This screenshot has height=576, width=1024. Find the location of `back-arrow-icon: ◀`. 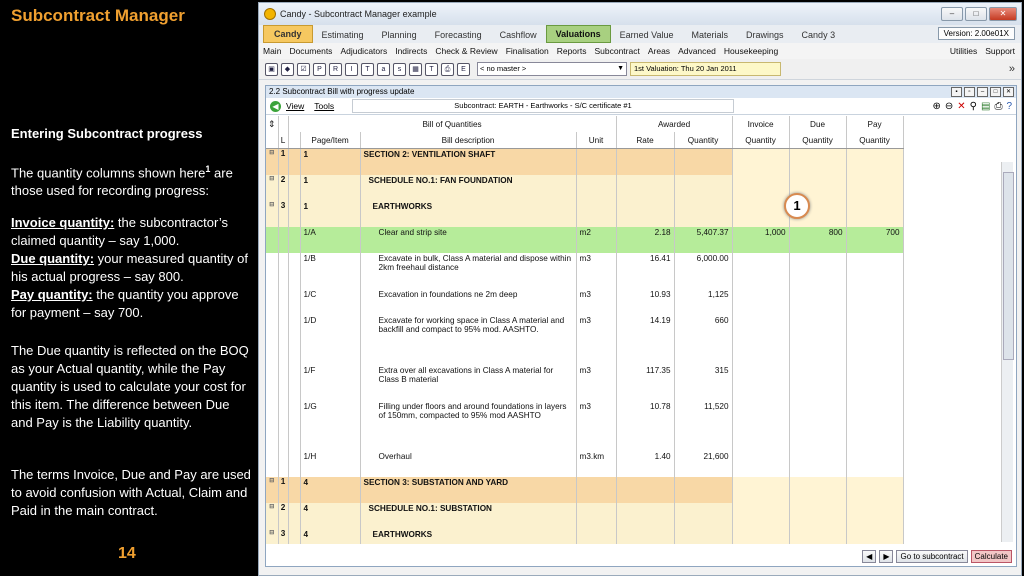

back-arrow-icon: ◀ is located at coordinates (275, 106).